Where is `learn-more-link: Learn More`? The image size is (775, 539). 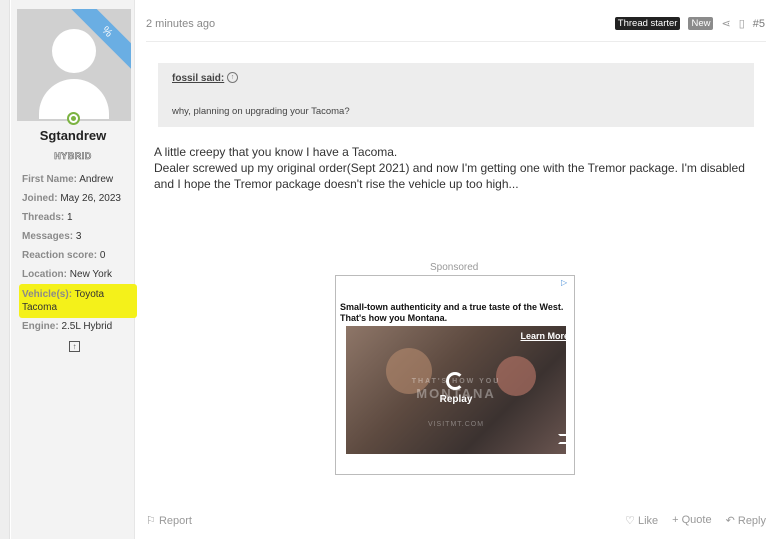
learn-more-link: Learn More is located at coordinates (544, 336).